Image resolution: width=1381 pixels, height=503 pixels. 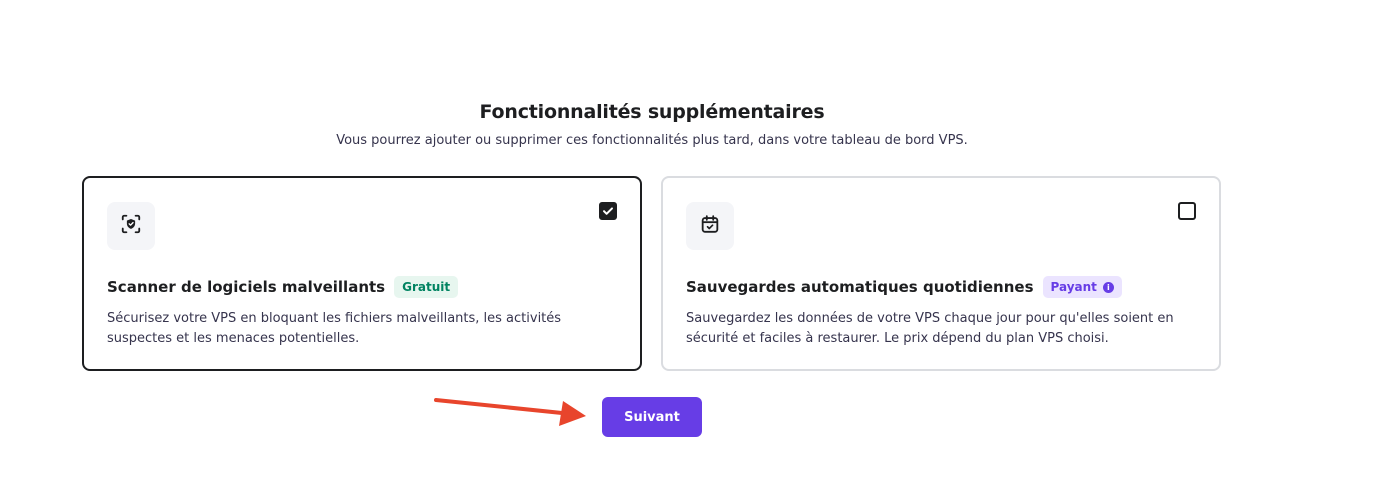 I want to click on paid-badge: Payant i, so click(x=1082, y=287).